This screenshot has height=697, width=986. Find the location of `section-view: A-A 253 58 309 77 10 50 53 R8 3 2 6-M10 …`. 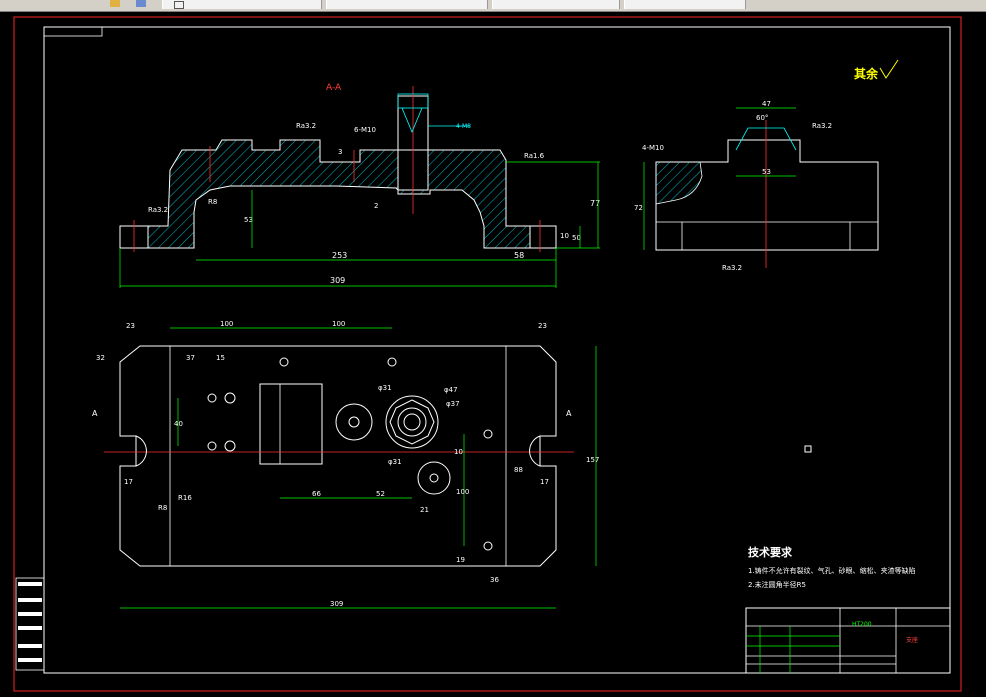

section-view: A-A 253 58 309 77 10 50 53 R8 3 2 6-M10 … is located at coordinates (359, 185).